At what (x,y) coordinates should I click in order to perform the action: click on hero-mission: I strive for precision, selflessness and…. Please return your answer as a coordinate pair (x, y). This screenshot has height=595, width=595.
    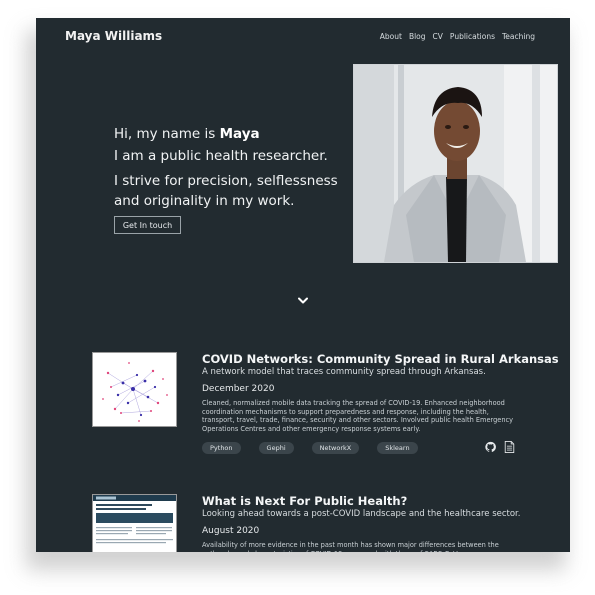
    Looking at the image, I should click on (226, 191).